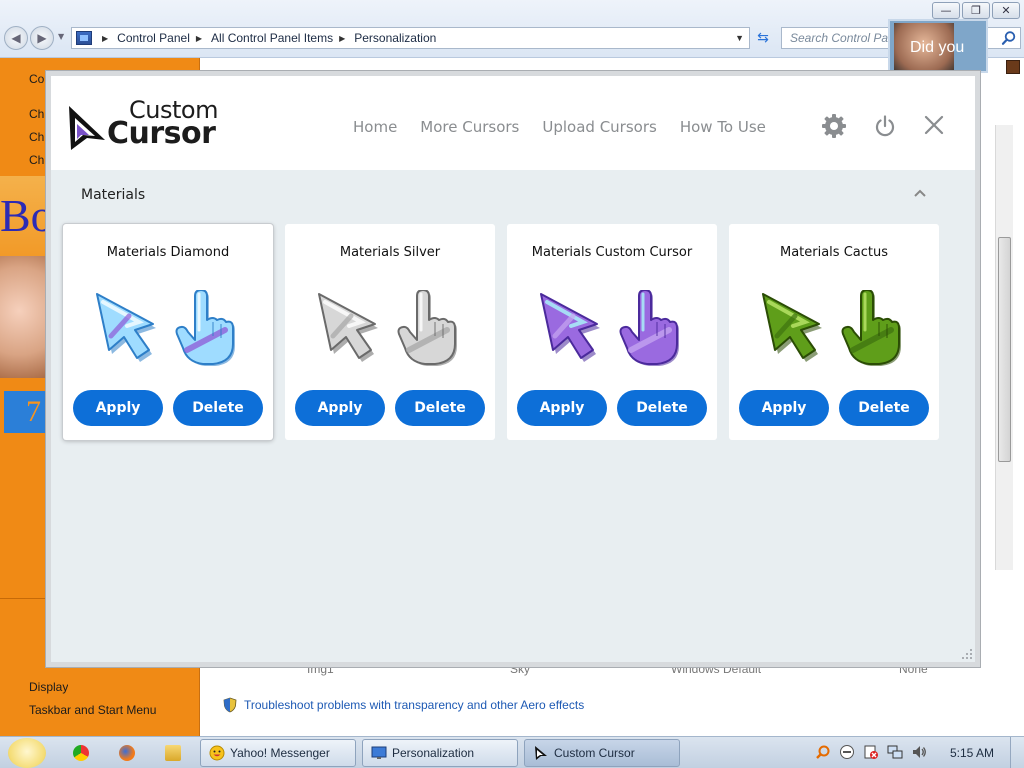 Image resolution: width=1024 pixels, height=768 pixels. I want to click on nav-more-cursors: More Cursors, so click(469, 127).